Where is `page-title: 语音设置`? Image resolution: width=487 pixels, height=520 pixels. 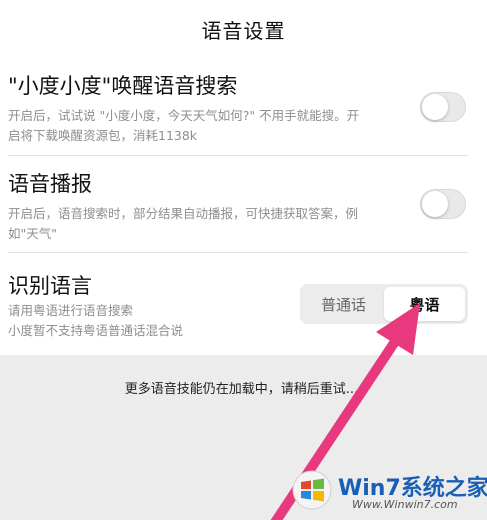
page-title: 语音设置 is located at coordinates (243, 30).